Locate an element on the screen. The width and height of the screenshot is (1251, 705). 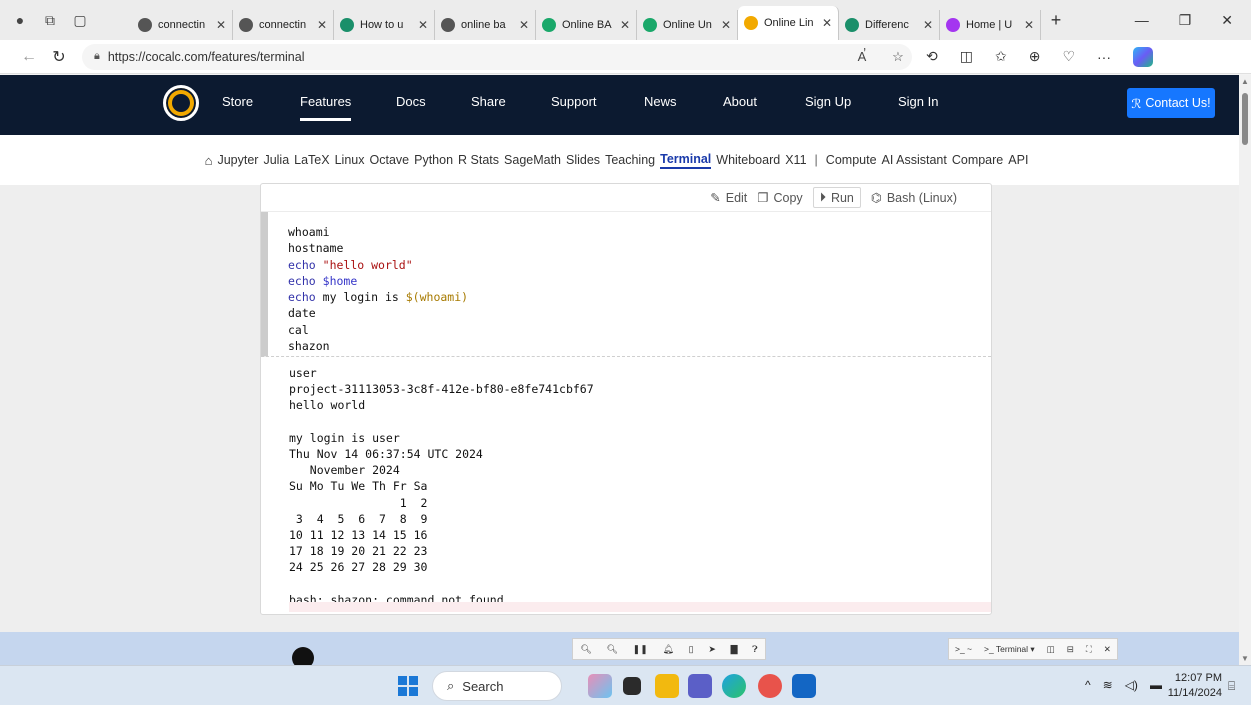
nav-about: About is located at coordinates (740, 101).